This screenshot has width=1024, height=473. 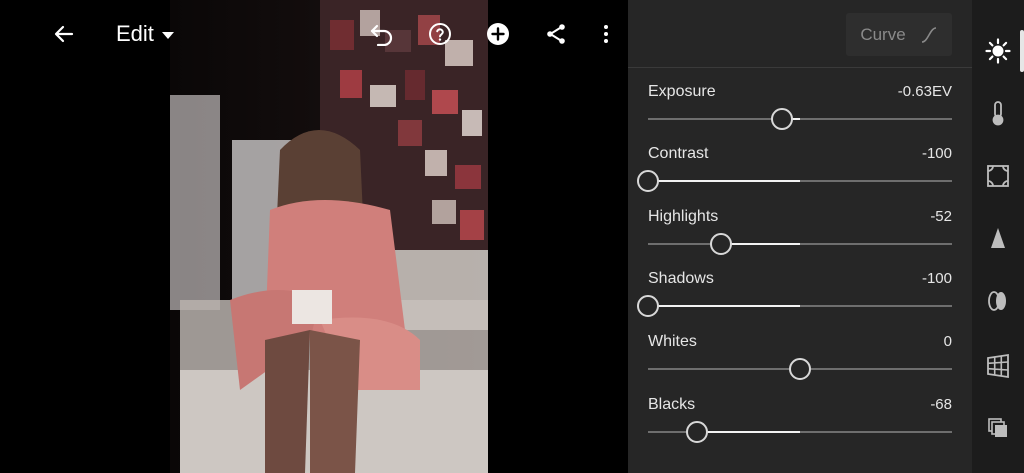 I want to click on shadows-slider-knob, so click(x=648, y=306).